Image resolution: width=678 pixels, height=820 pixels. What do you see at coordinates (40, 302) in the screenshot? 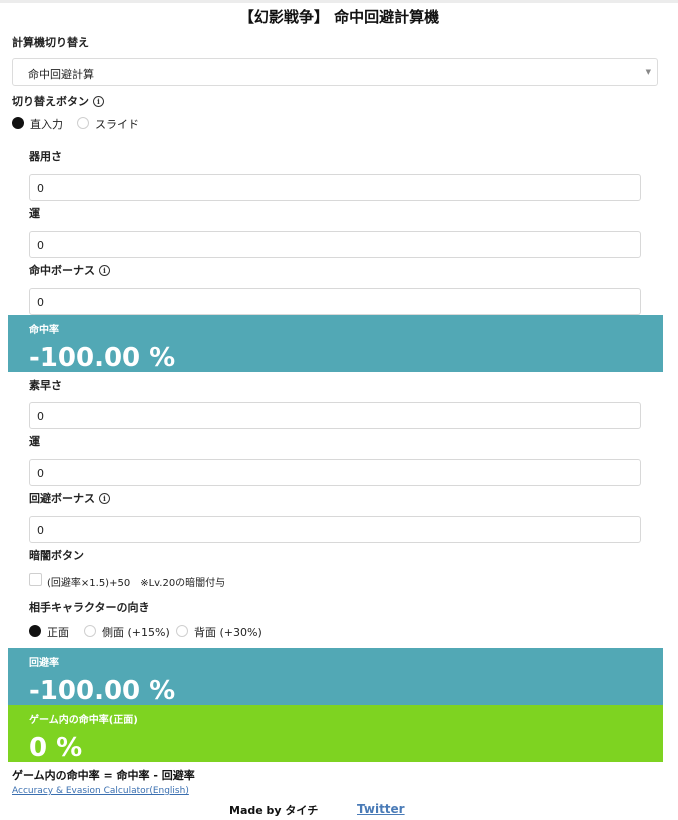
I see `hit-bonus-value: 0` at bounding box center [40, 302].